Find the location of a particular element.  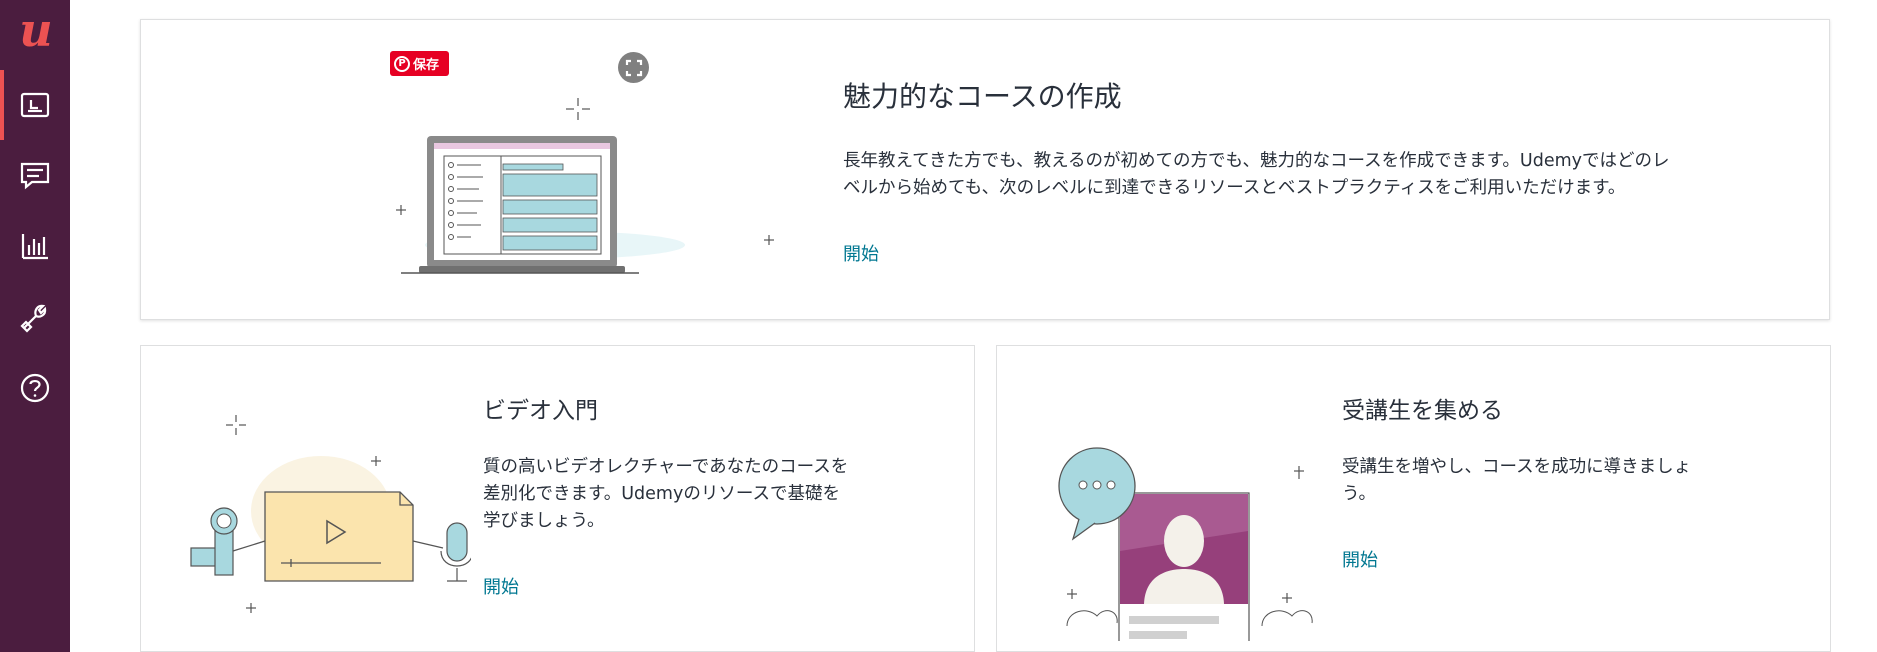

tools-icon is located at coordinates (33, 318).